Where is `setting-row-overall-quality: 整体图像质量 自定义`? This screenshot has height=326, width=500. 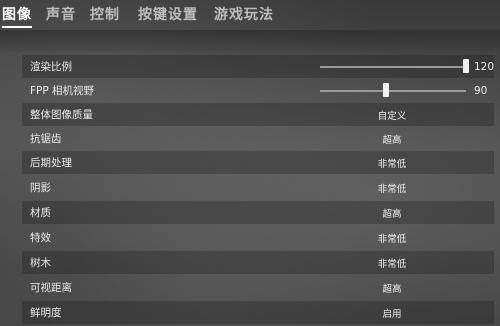 setting-row-overall-quality: 整体图像质量 自定义 is located at coordinates (258, 114).